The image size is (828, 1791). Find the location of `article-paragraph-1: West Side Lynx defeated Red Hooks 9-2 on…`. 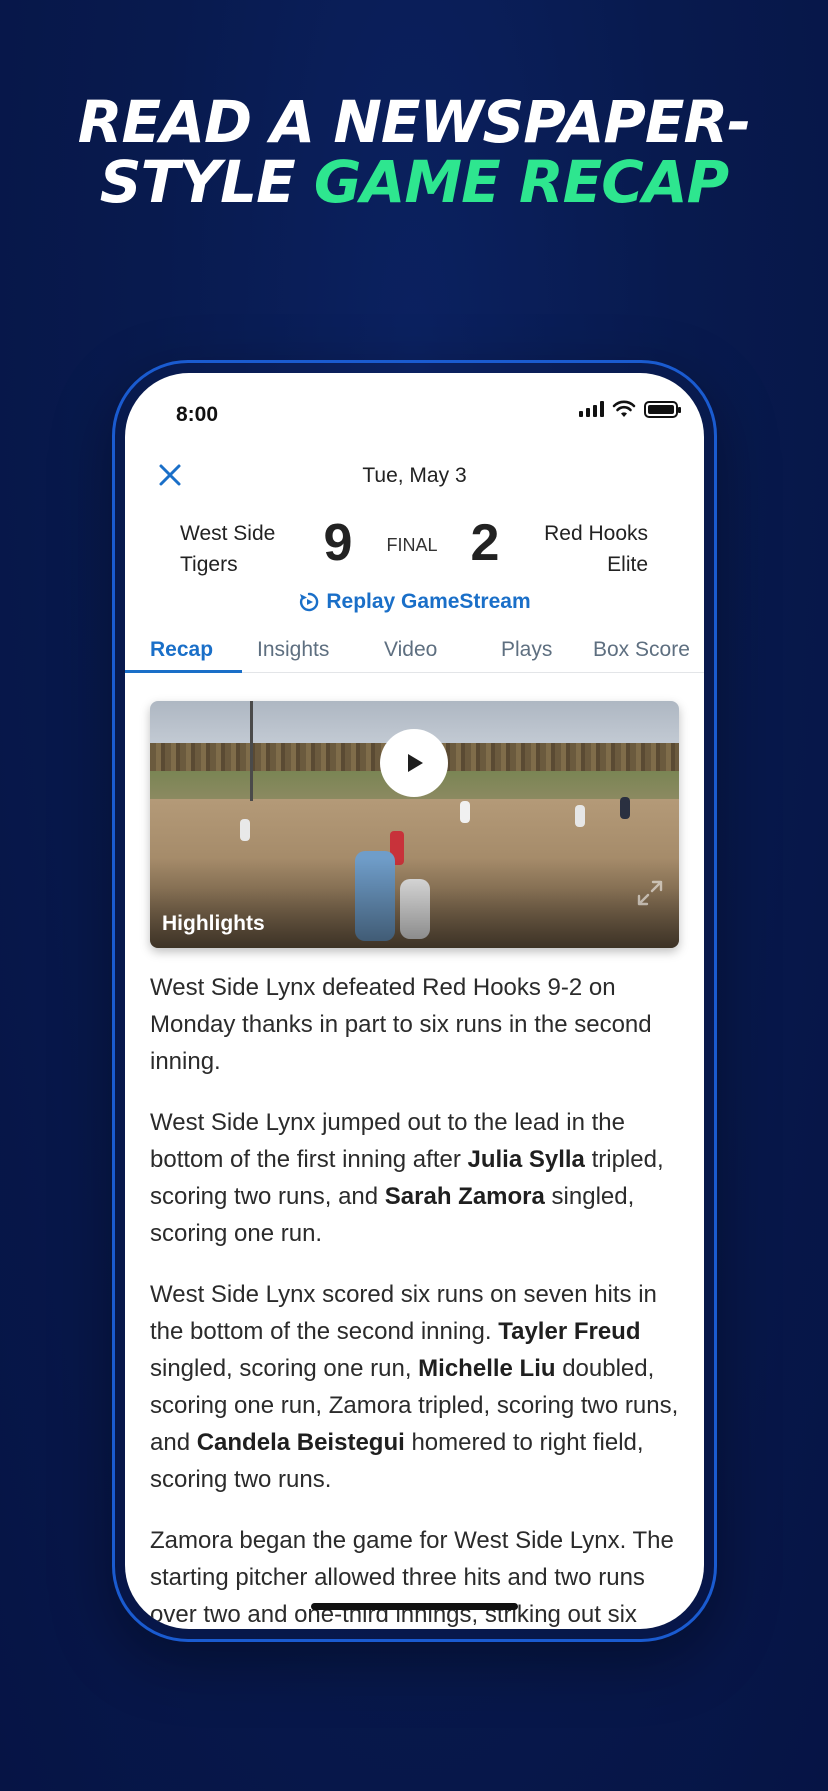

article-paragraph-1: West Side Lynx defeated Red Hooks 9-2 on… is located at coordinates (401, 1024).